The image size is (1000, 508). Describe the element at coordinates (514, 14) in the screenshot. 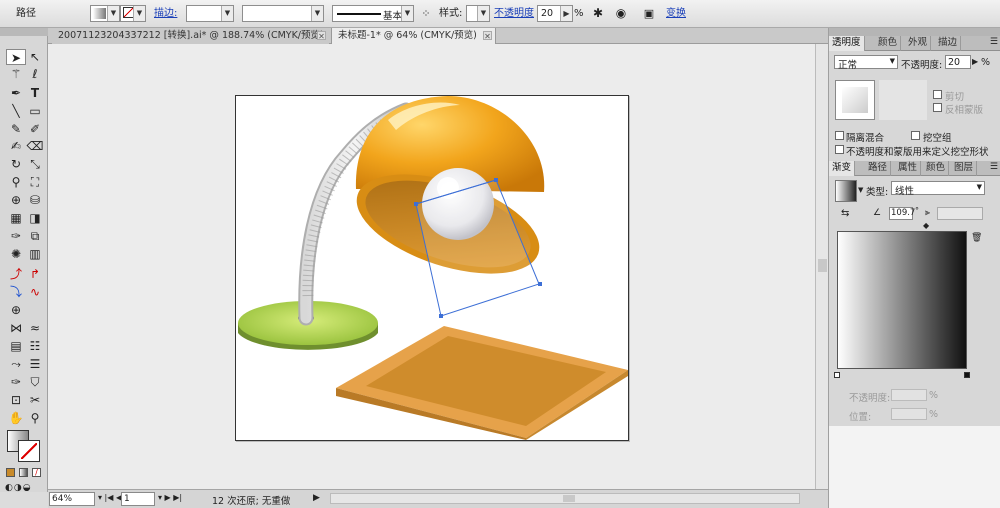

I see `opacity-link: 不透明度` at that location.